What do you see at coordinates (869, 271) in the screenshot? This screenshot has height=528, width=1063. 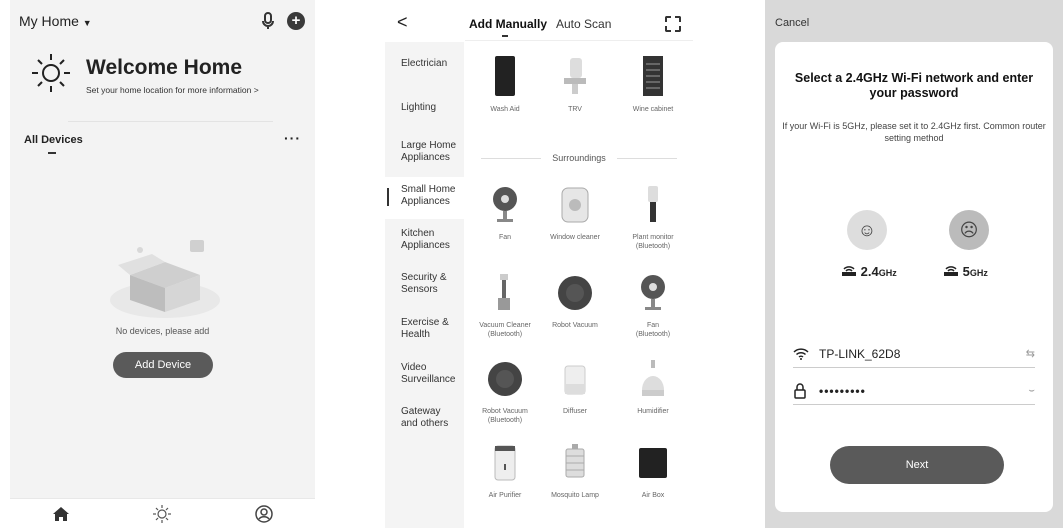 I see `band-24ghz: 2.4GHz` at bounding box center [869, 271].